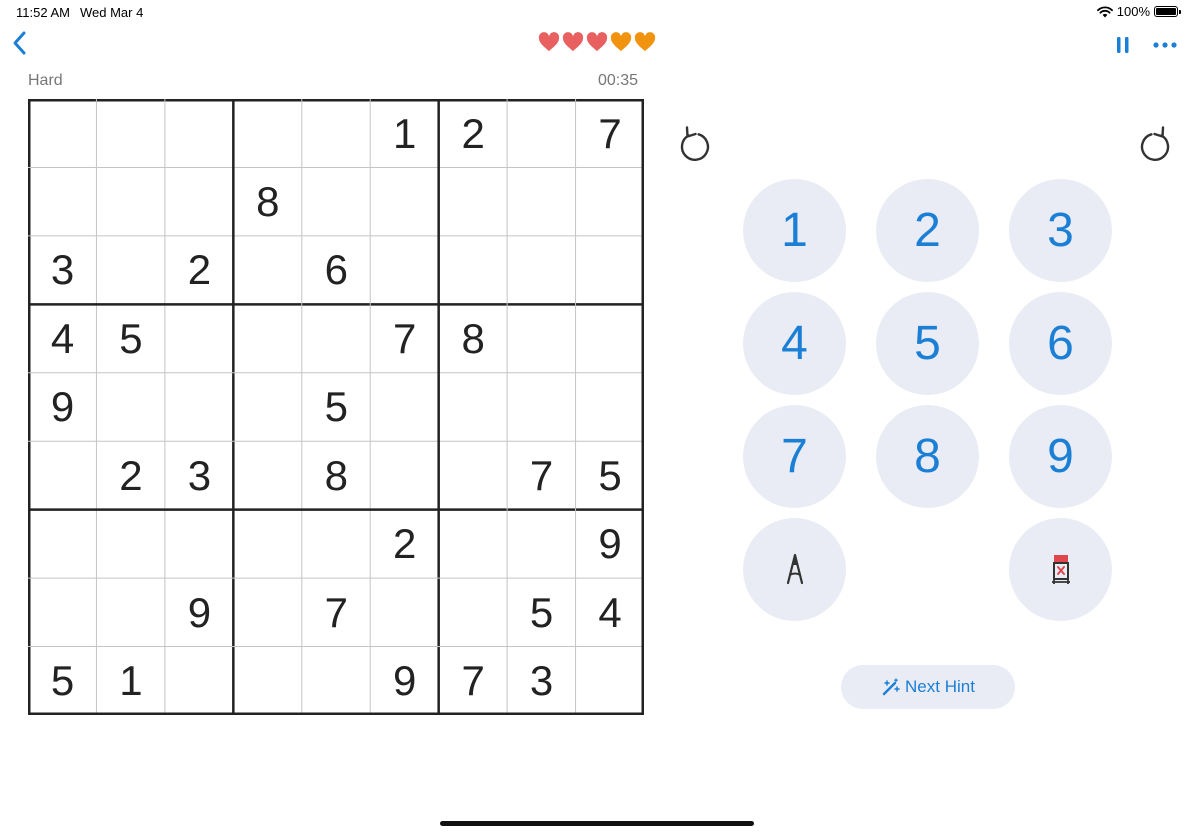 The image size is (1194, 834). What do you see at coordinates (336, 270) in the screenshot?
I see `board-cell: 6` at bounding box center [336, 270].